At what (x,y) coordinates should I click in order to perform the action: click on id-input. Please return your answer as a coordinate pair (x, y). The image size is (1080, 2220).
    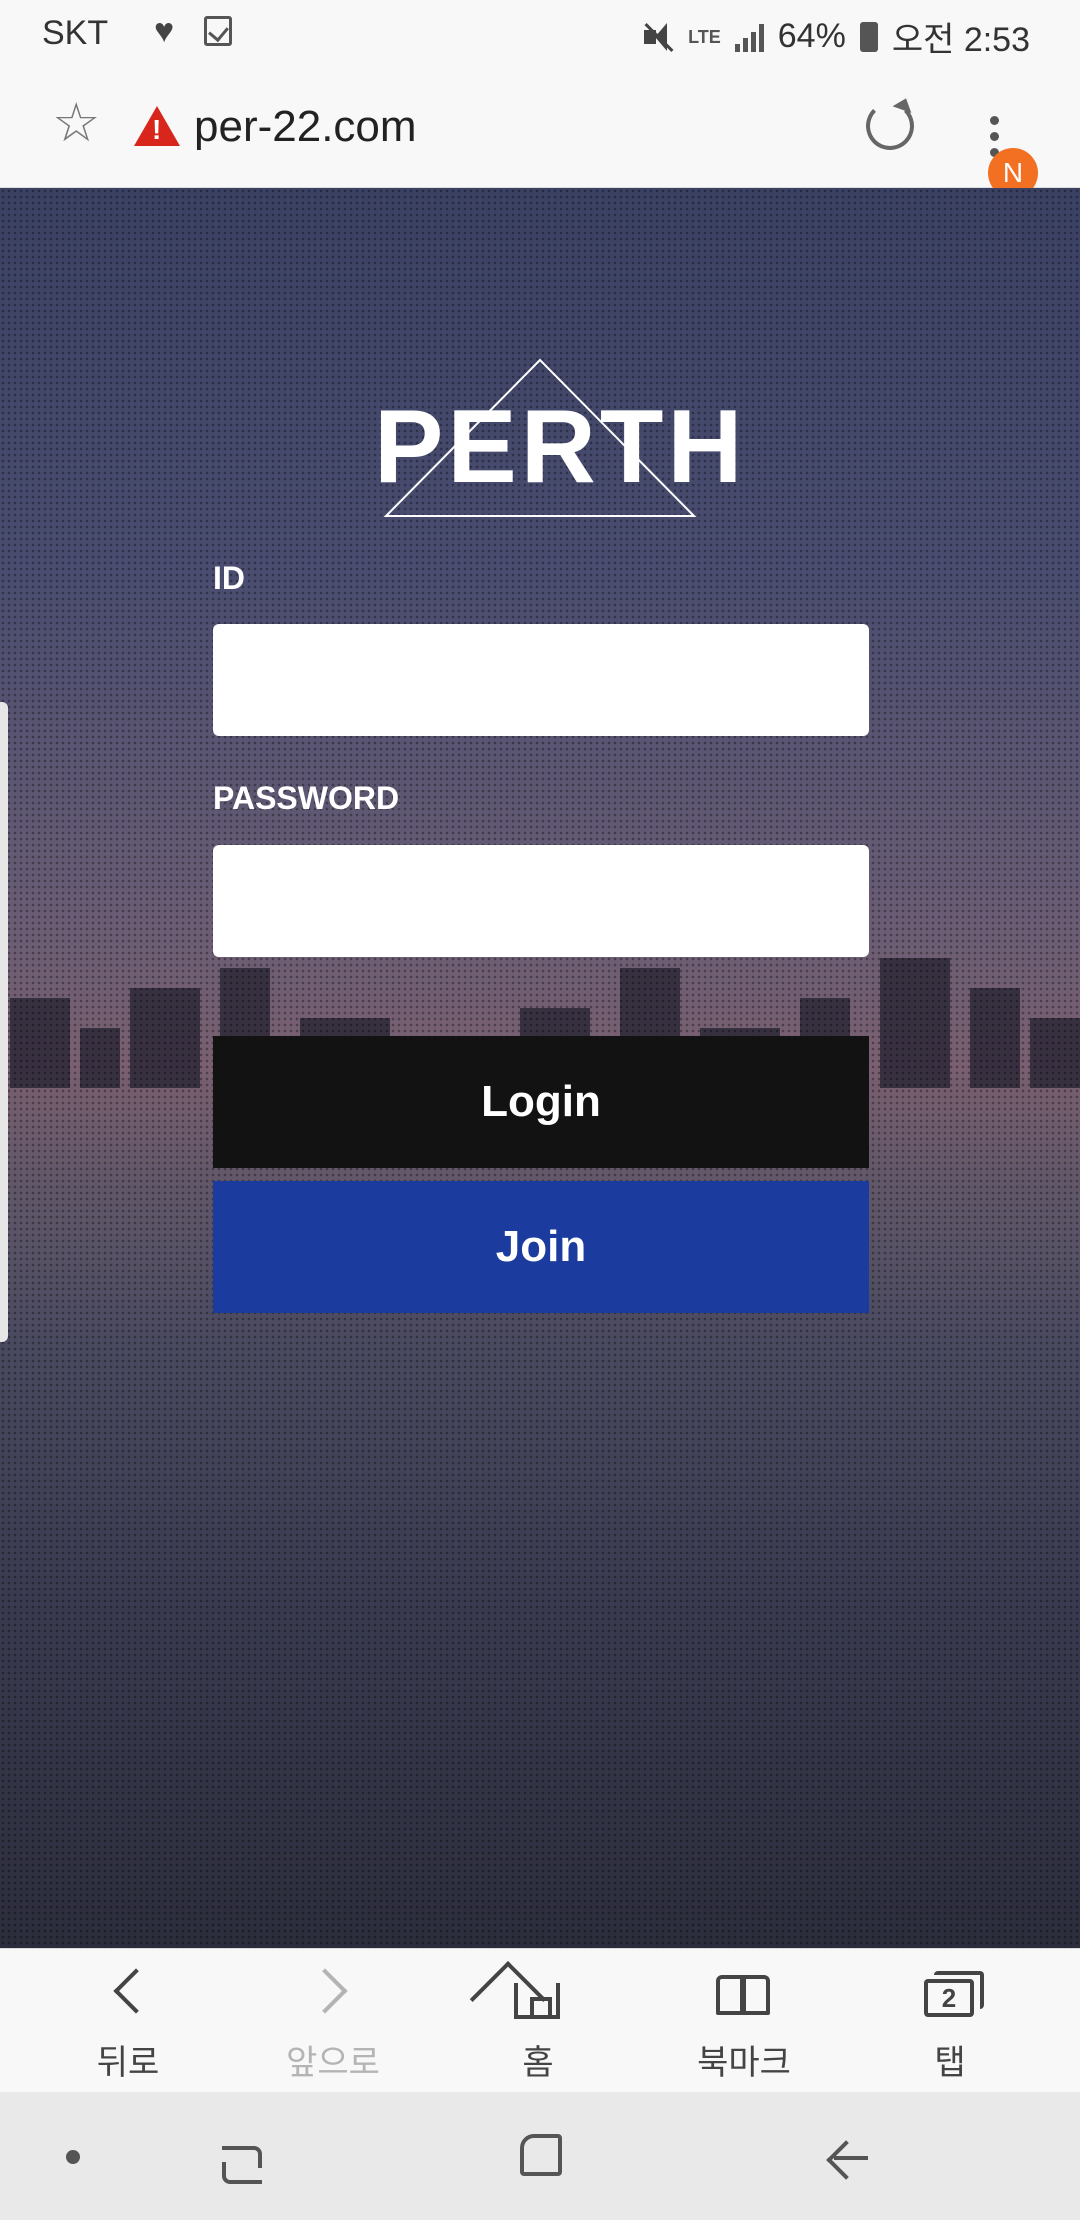
    Looking at the image, I should click on (541, 680).